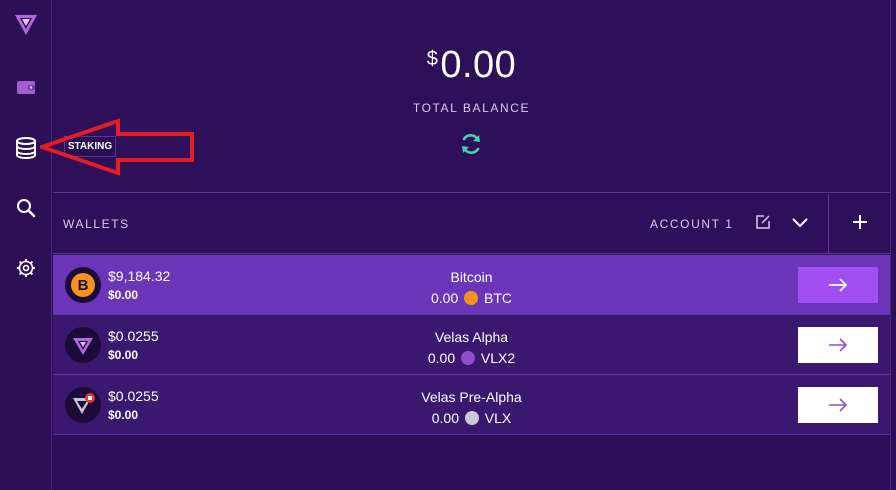 Image resolution: width=896 pixels, height=490 pixels. What do you see at coordinates (26, 245) in the screenshot?
I see `sidebar` at bounding box center [26, 245].